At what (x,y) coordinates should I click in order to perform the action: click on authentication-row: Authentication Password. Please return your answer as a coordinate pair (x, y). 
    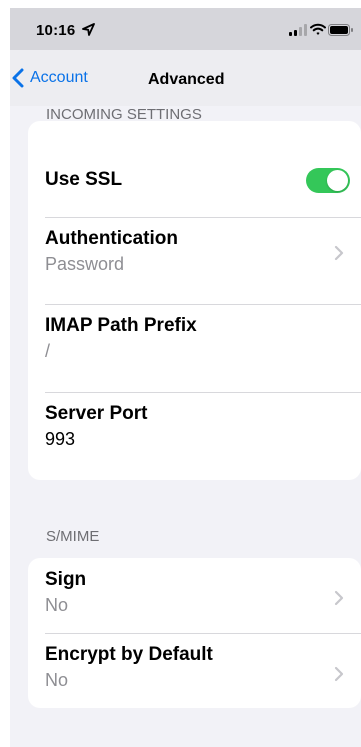
    Looking at the image, I should click on (194, 260).